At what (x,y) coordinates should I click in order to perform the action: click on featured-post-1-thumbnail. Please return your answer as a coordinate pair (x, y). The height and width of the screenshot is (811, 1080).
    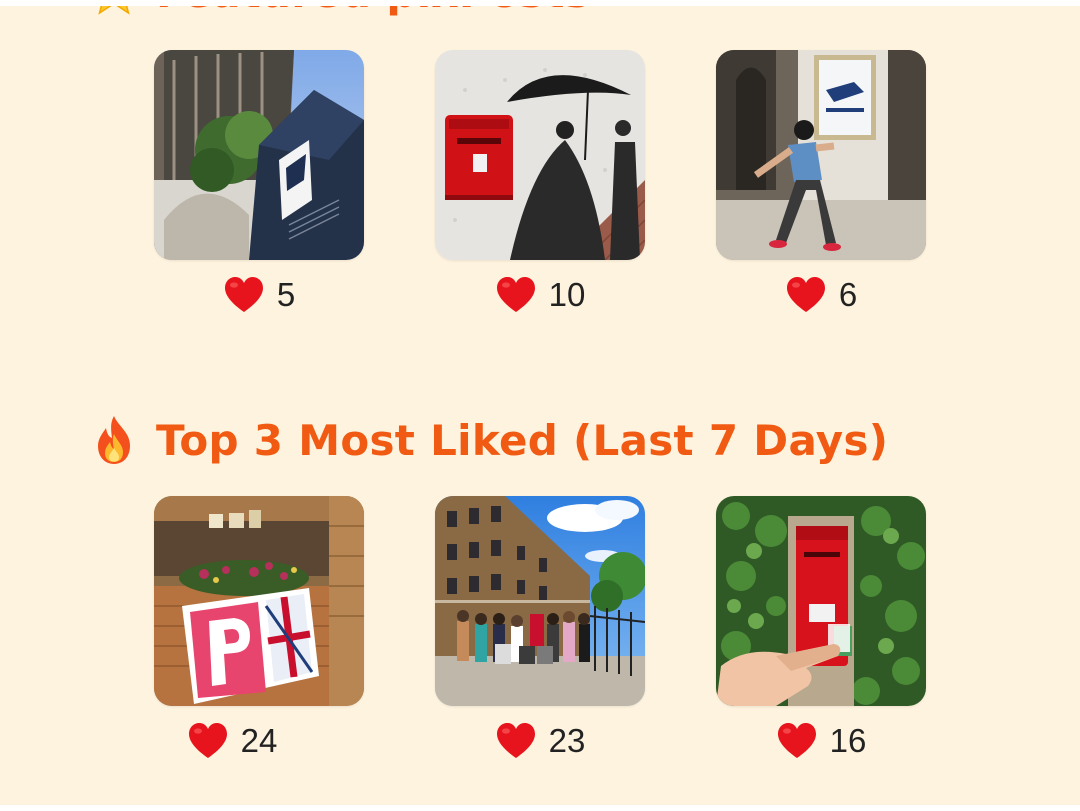
    Looking at the image, I should click on (259, 155).